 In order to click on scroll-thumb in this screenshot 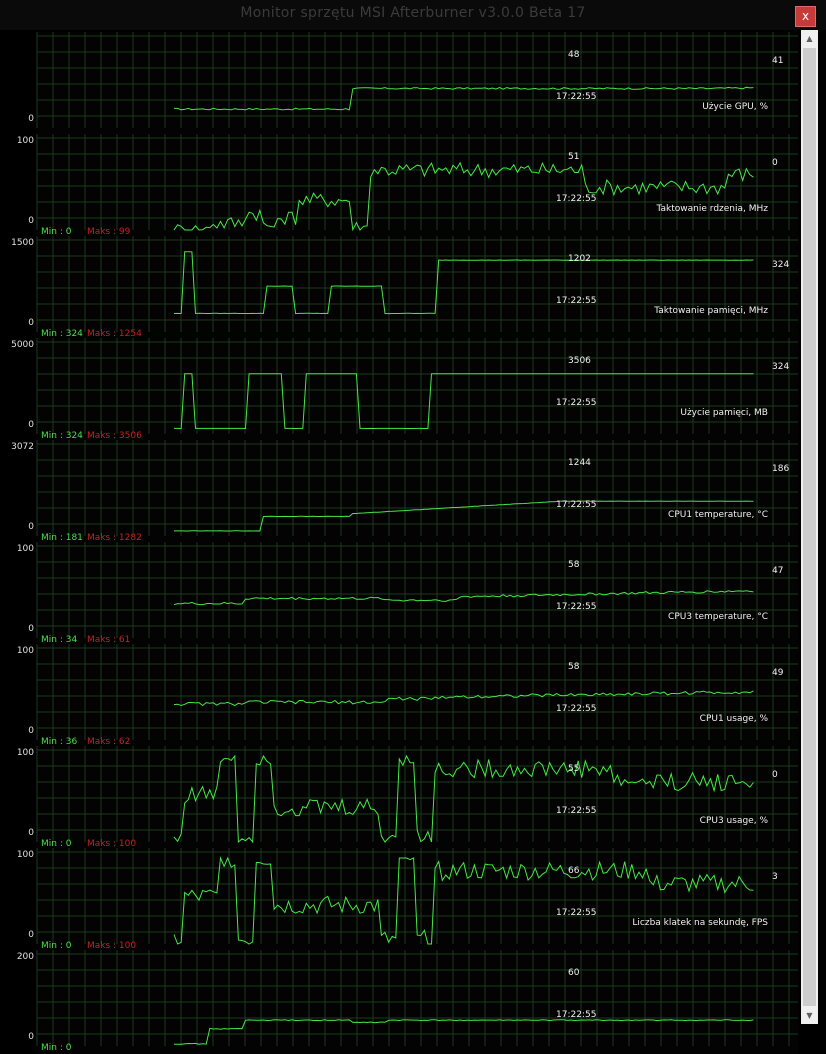, I will do `click(809, 527)`.